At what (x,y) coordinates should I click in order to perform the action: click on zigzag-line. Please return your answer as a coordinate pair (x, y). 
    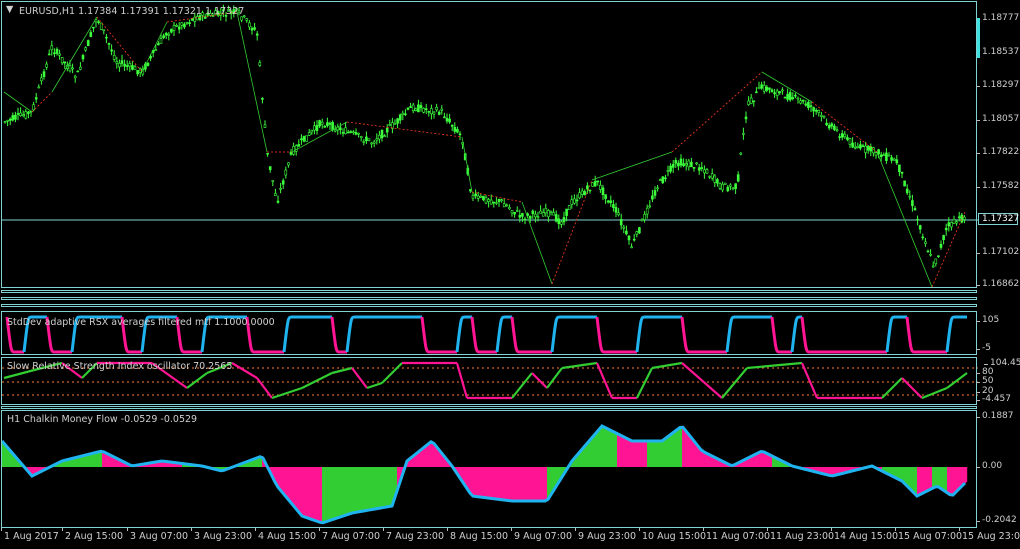
    Looking at the image, I should click on (404, 129).